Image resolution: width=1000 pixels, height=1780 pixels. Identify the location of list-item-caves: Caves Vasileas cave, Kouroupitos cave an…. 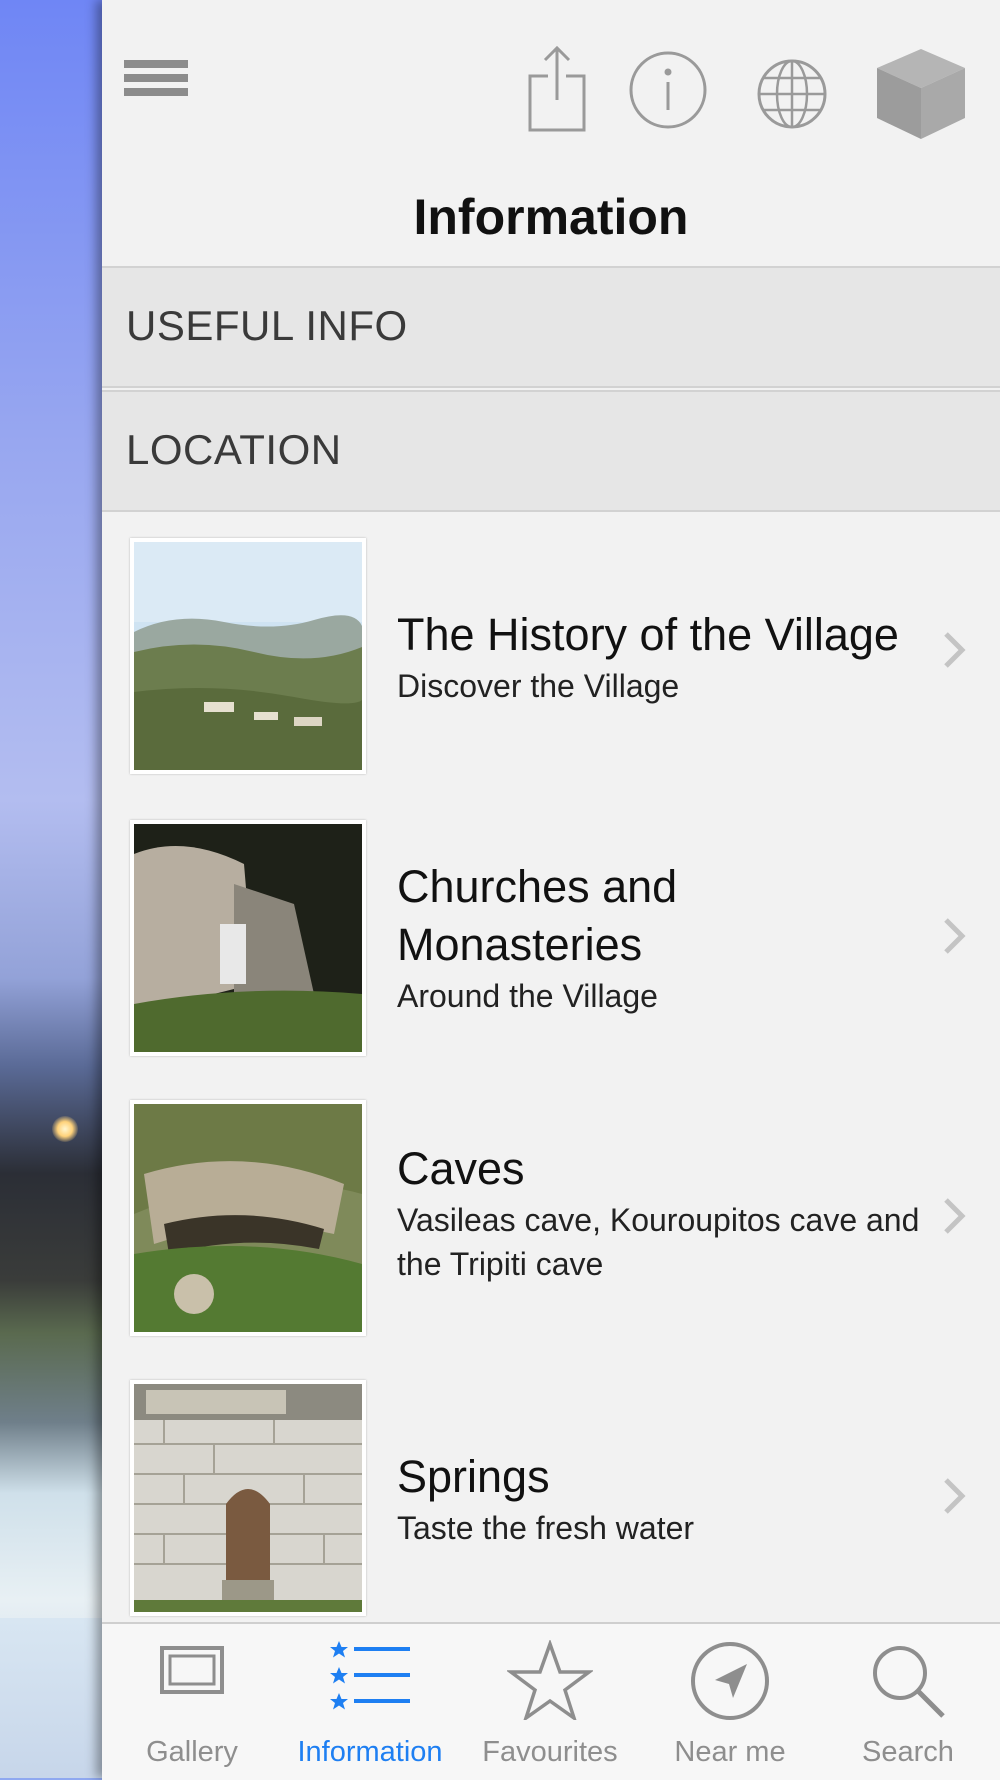
(551, 1240).